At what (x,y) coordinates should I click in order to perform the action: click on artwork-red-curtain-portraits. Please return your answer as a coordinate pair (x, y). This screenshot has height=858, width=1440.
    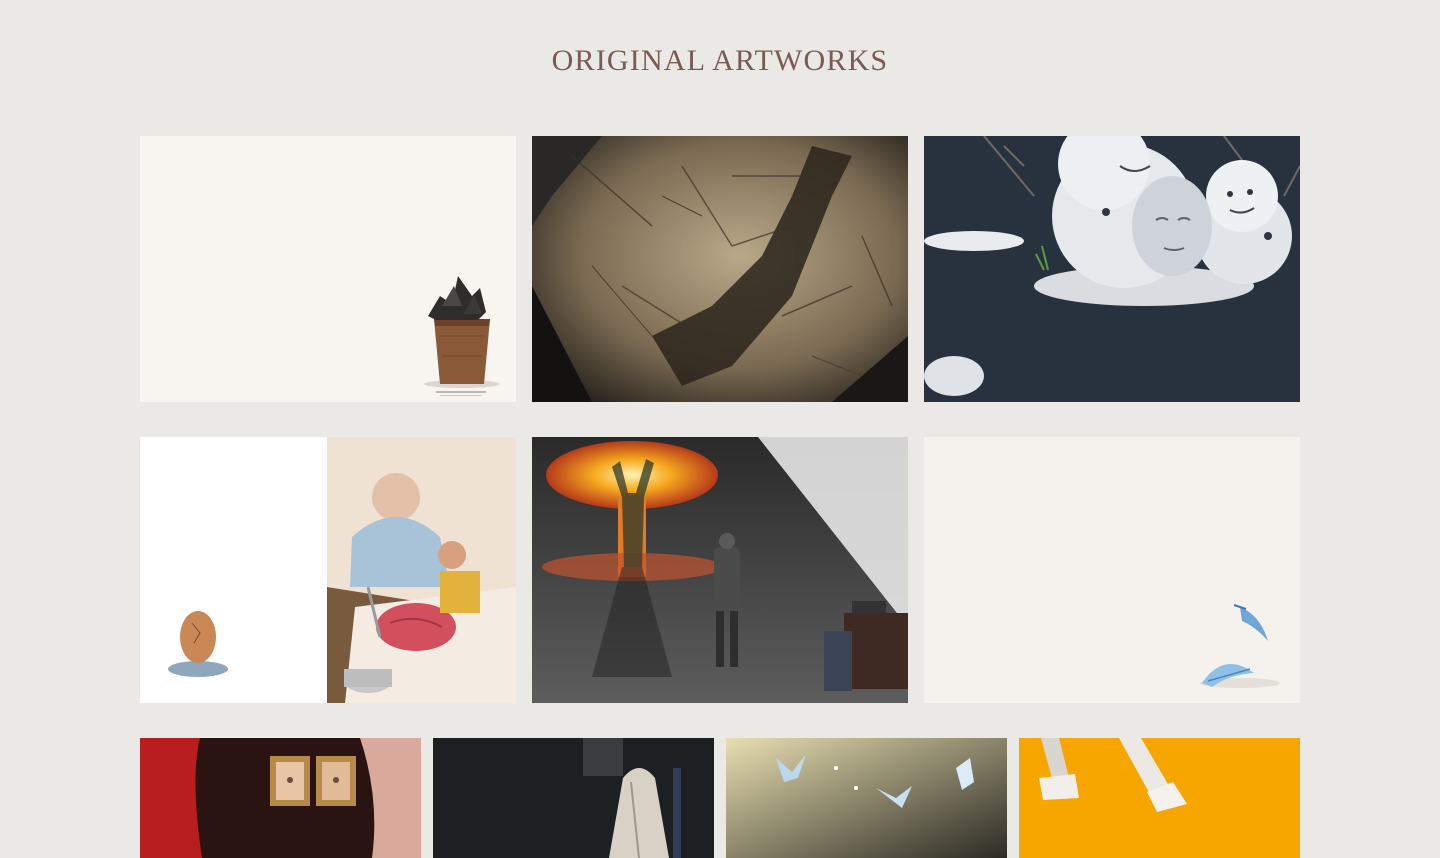
    Looking at the image, I should click on (280, 798).